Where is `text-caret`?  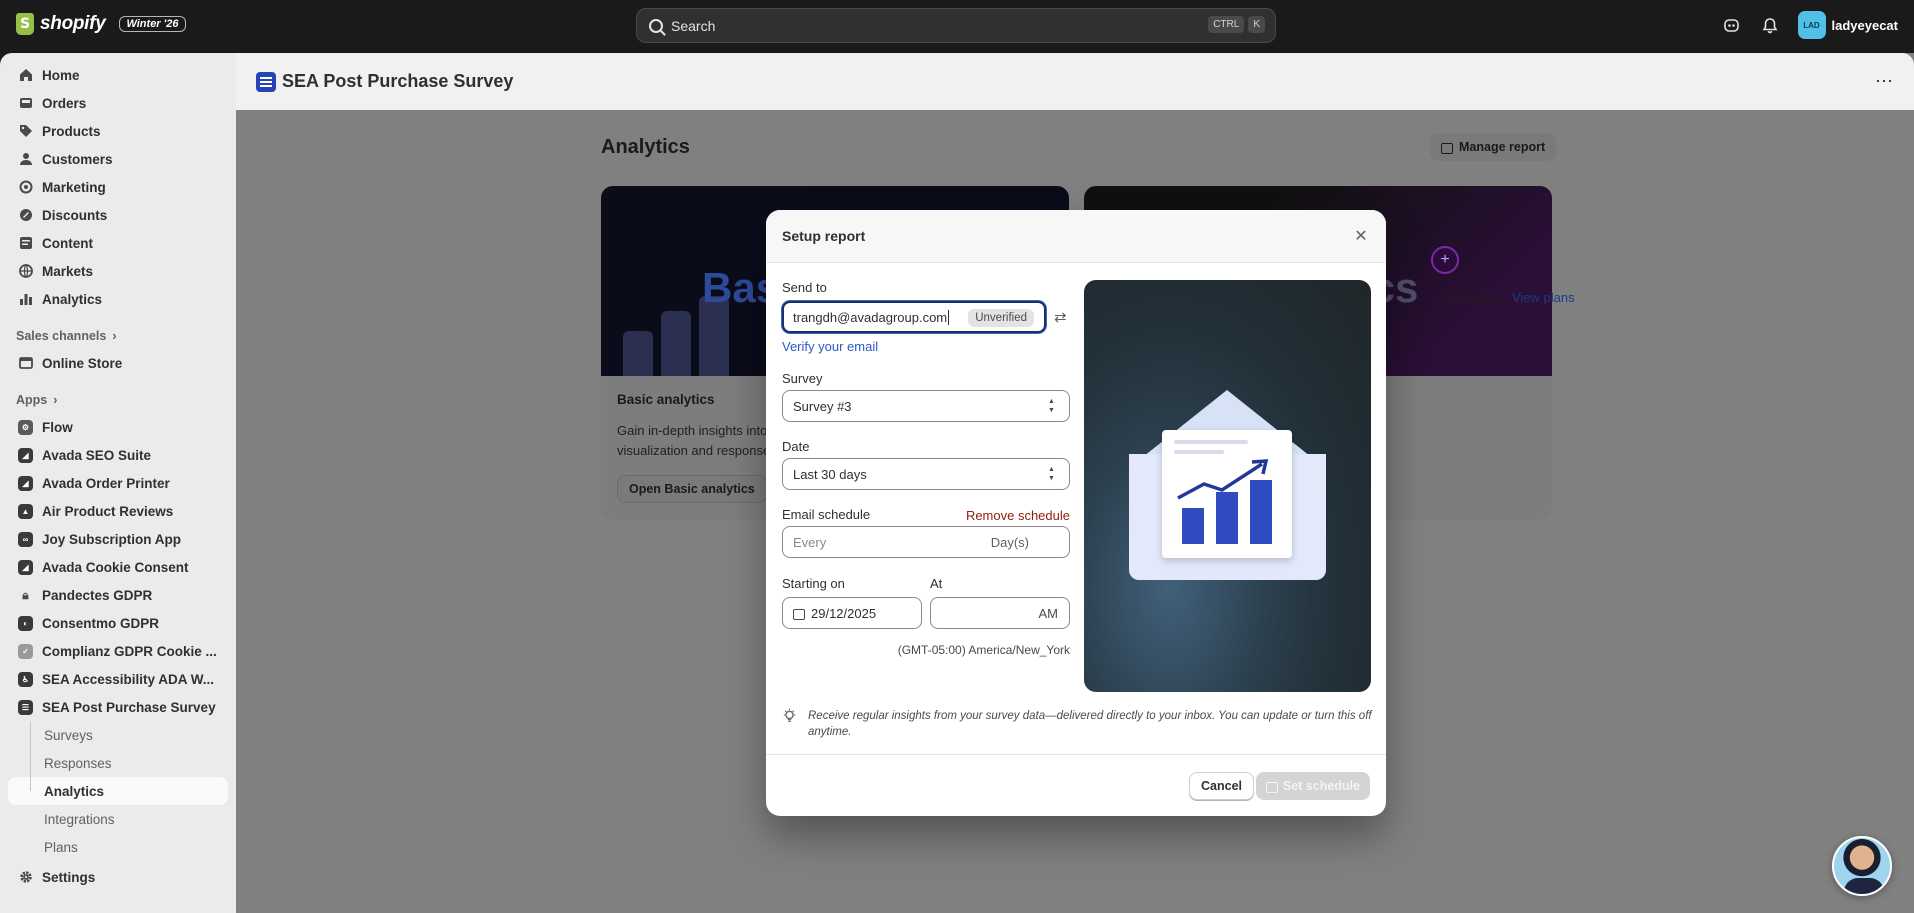
text-caret is located at coordinates (949, 317).